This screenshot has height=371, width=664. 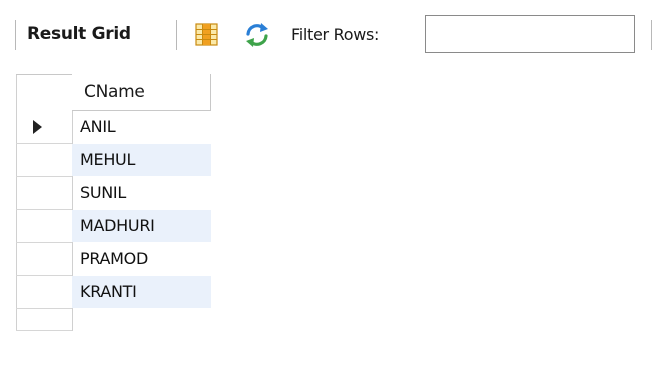 I want to click on cname-cell: KRANTI, so click(x=141, y=292).